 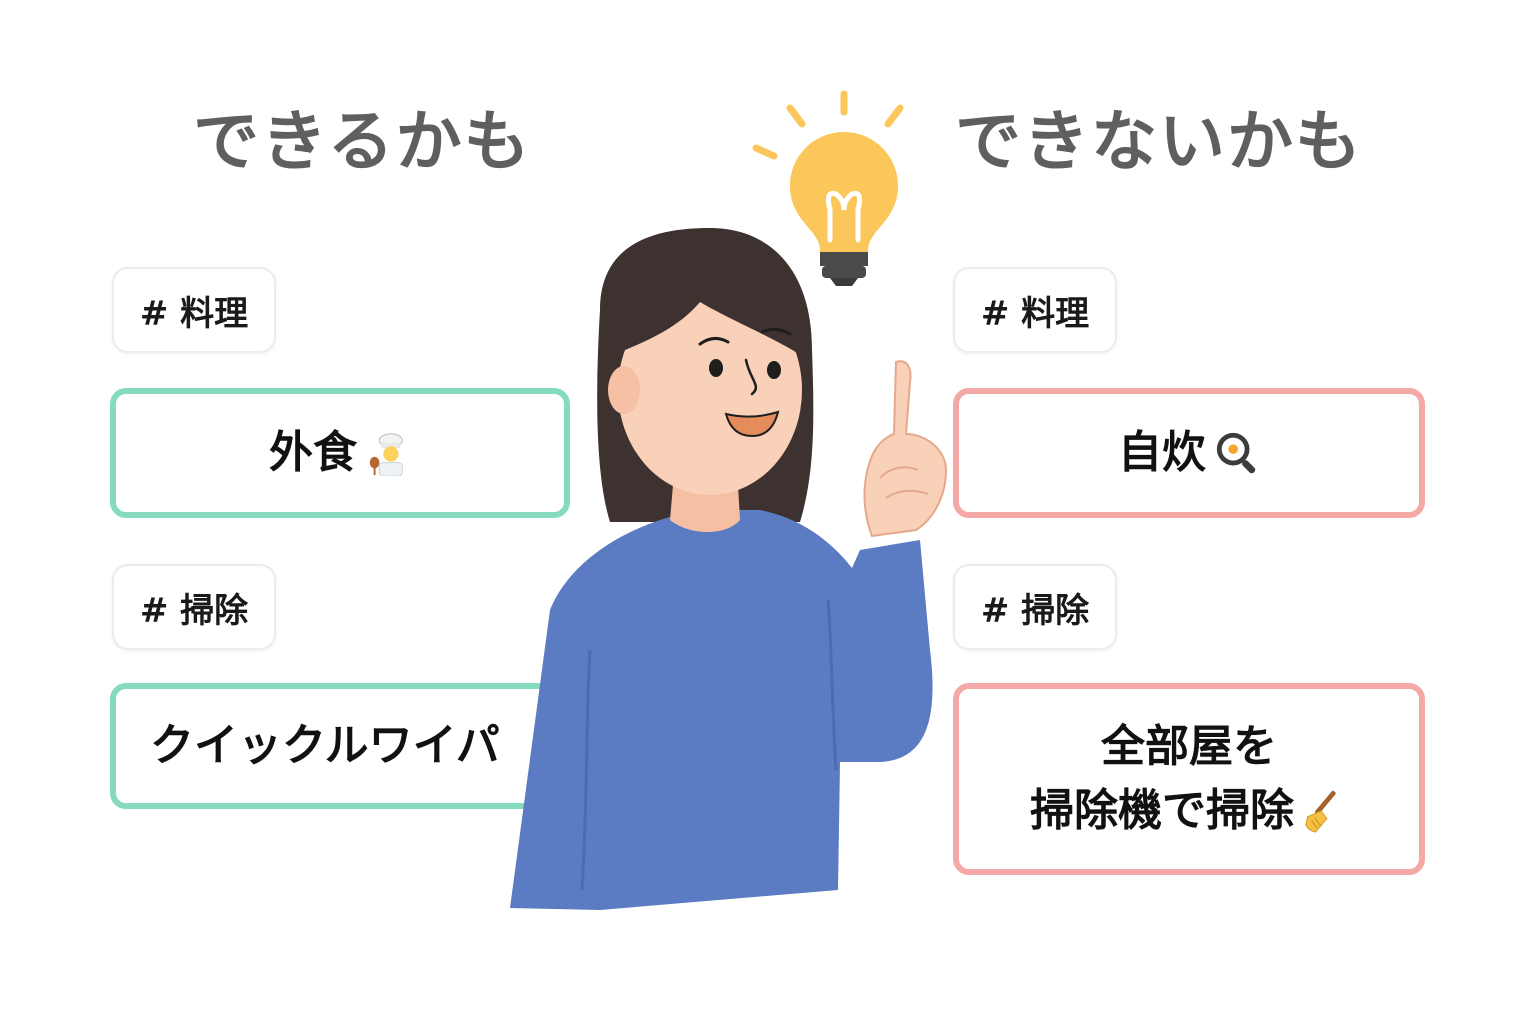 What do you see at coordinates (1162, 810) in the screenshot?
I see `card-vacuum-line2: 掃除機で掃除` at bounding box center [1162, 810].